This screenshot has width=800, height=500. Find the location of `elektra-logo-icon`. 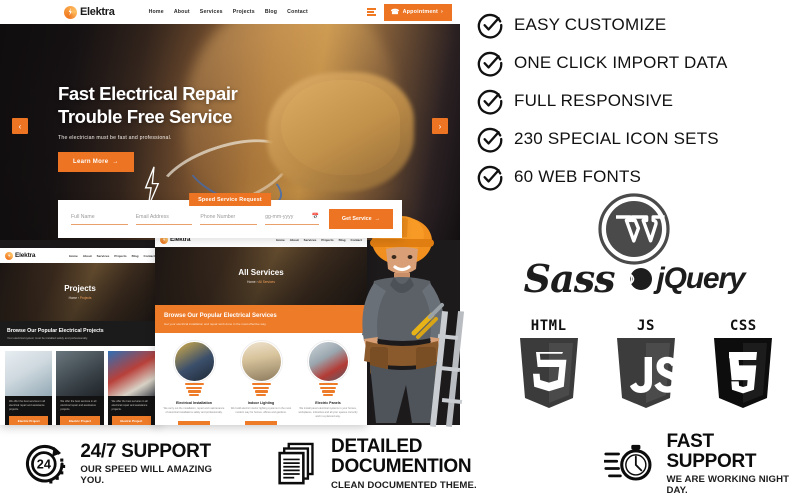

elektra-logo-icon is located at coordinates (9, 255).